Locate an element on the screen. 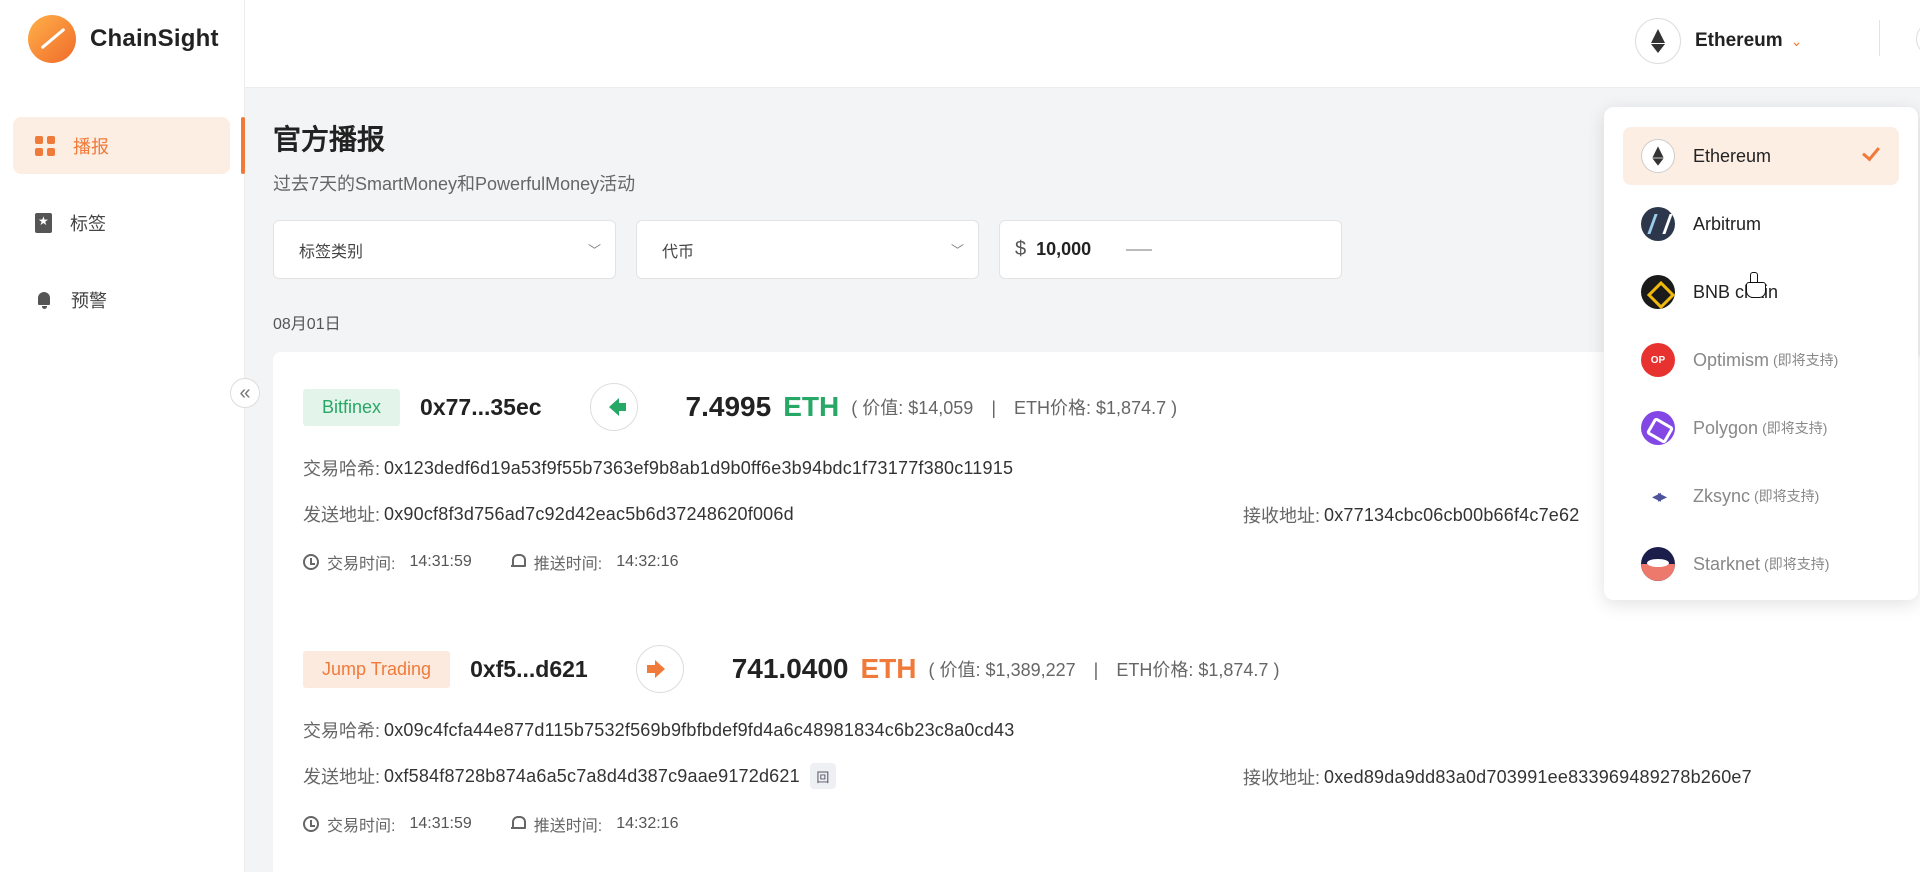  double-chevron-left-icon: « is located at coordinates (245, 392).